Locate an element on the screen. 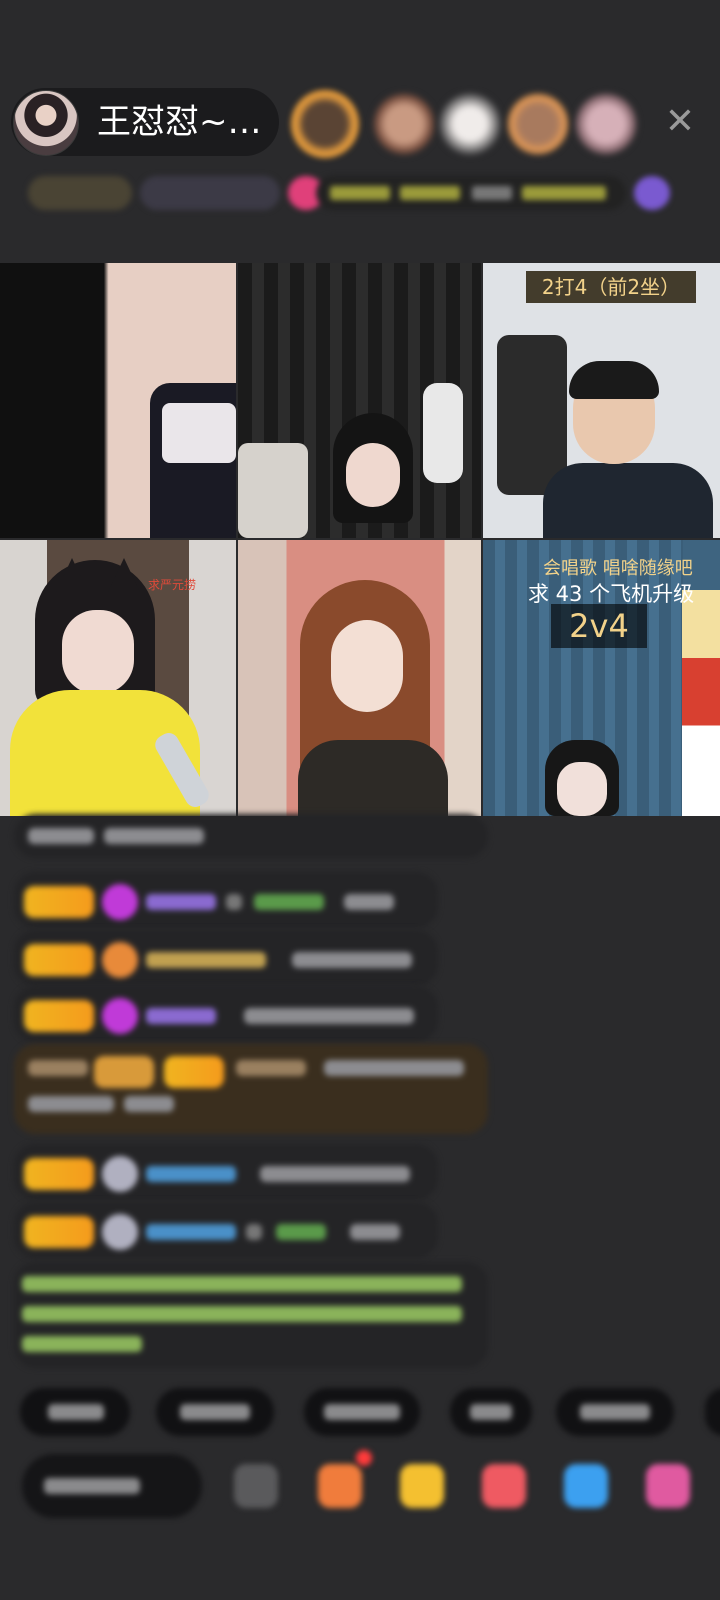  more-icon is located at coordinates (668, 1486).